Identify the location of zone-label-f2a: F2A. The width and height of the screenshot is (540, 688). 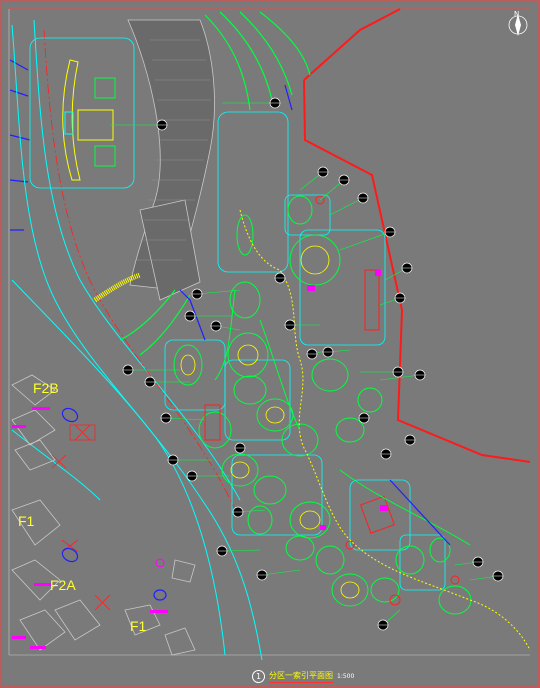
(63, 585).